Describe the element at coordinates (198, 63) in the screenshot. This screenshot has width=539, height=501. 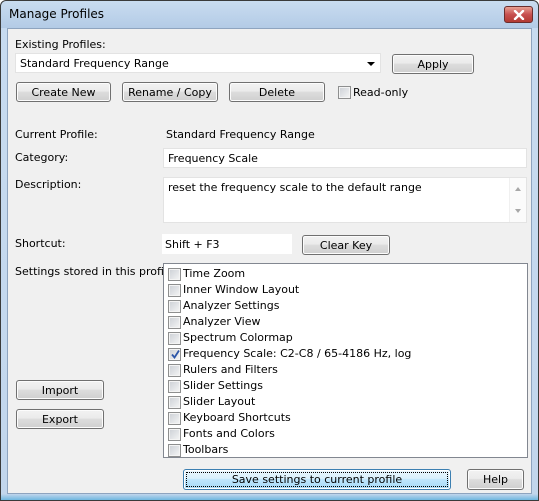
I see `existing-profiles-dropdown: Standard Frequency Range` at that location.